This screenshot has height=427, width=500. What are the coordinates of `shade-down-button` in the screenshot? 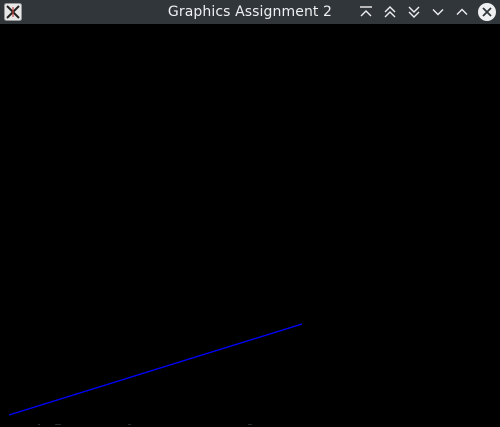 It's located at (414, 12).